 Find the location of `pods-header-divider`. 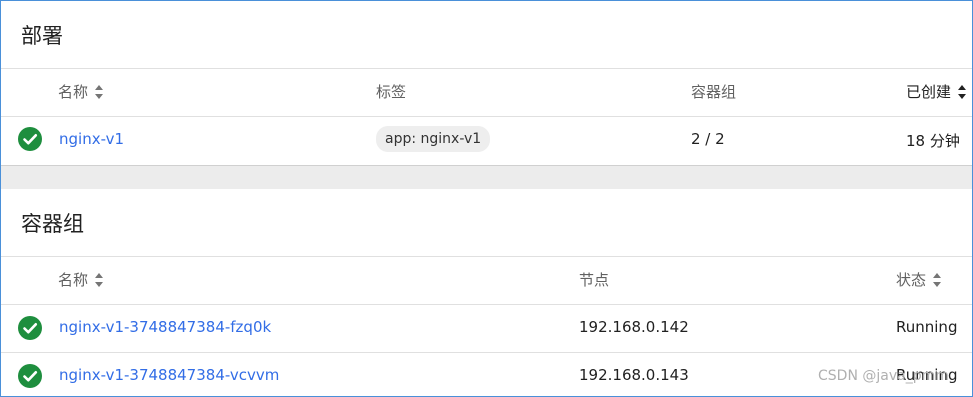

pods-header-divider is located at coordinates (486, 304).